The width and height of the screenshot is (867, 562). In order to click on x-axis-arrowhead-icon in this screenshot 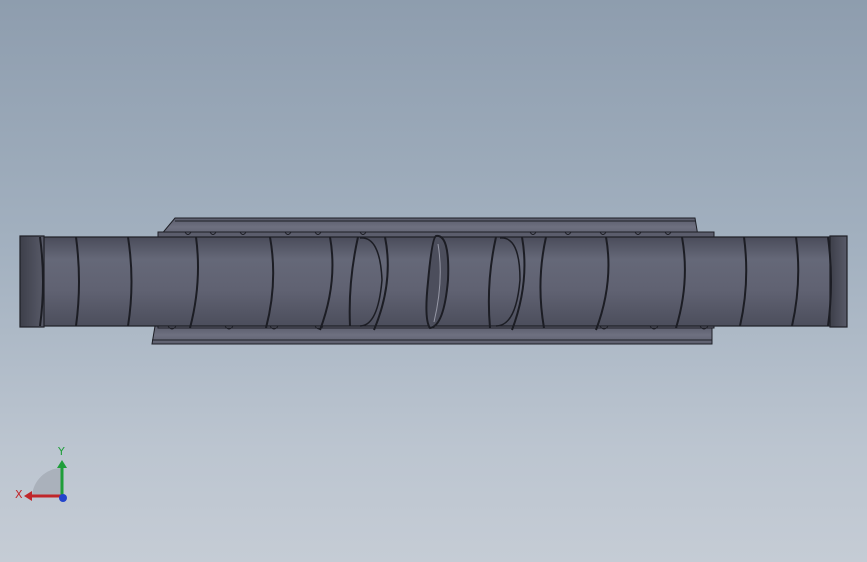, I will do `click(28, 496)`.